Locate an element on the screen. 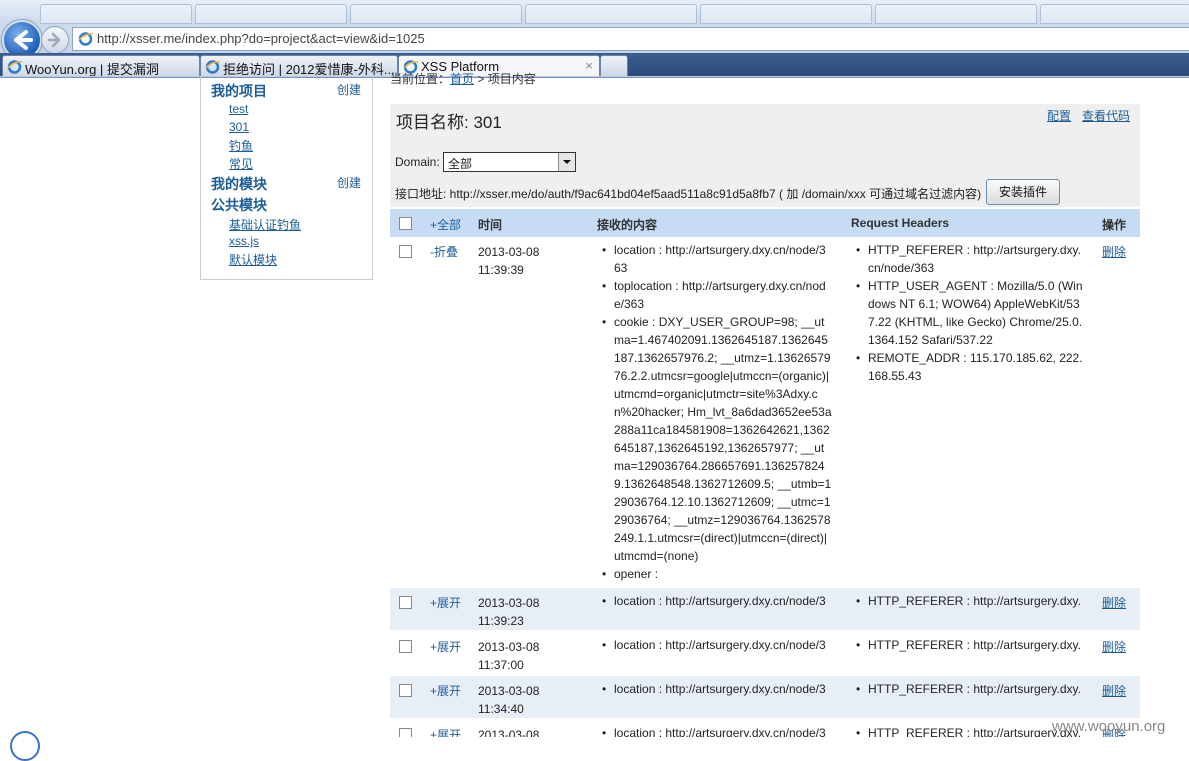 Image resolution: width=1189 pixels, height=761 pixels. window-title-strip is located at coordinates (594, 13).